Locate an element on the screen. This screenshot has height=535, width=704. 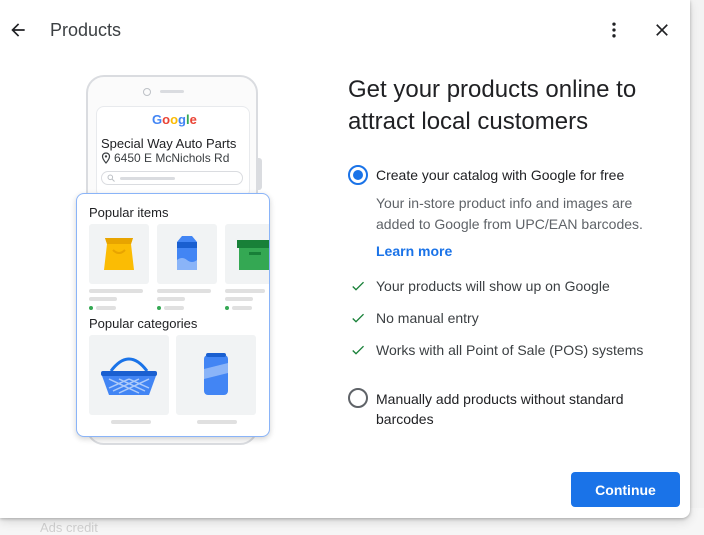
more-vert-icon is located at coordinates (614, 30).